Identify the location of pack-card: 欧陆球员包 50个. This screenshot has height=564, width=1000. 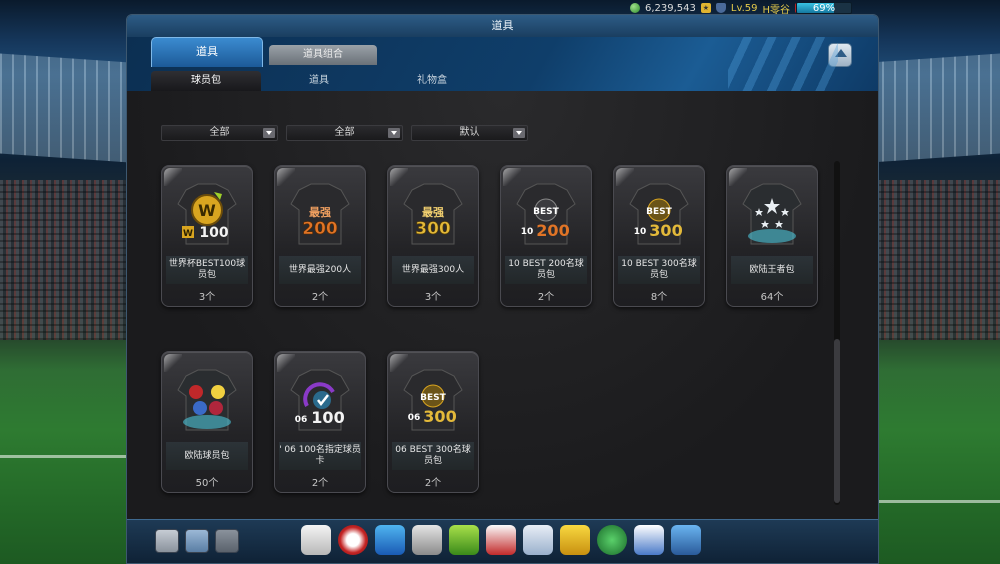
(207, 422).